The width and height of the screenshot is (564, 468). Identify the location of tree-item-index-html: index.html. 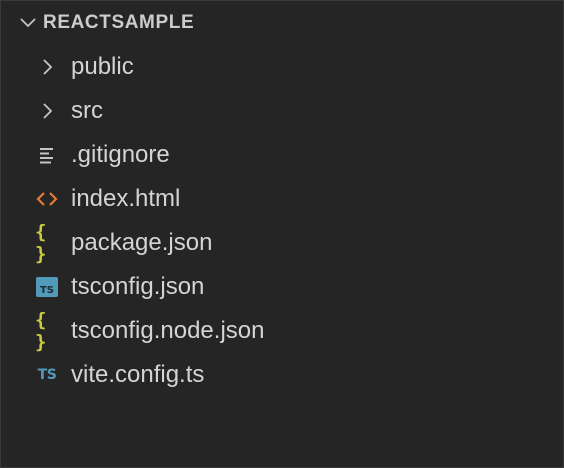
(282, 199).